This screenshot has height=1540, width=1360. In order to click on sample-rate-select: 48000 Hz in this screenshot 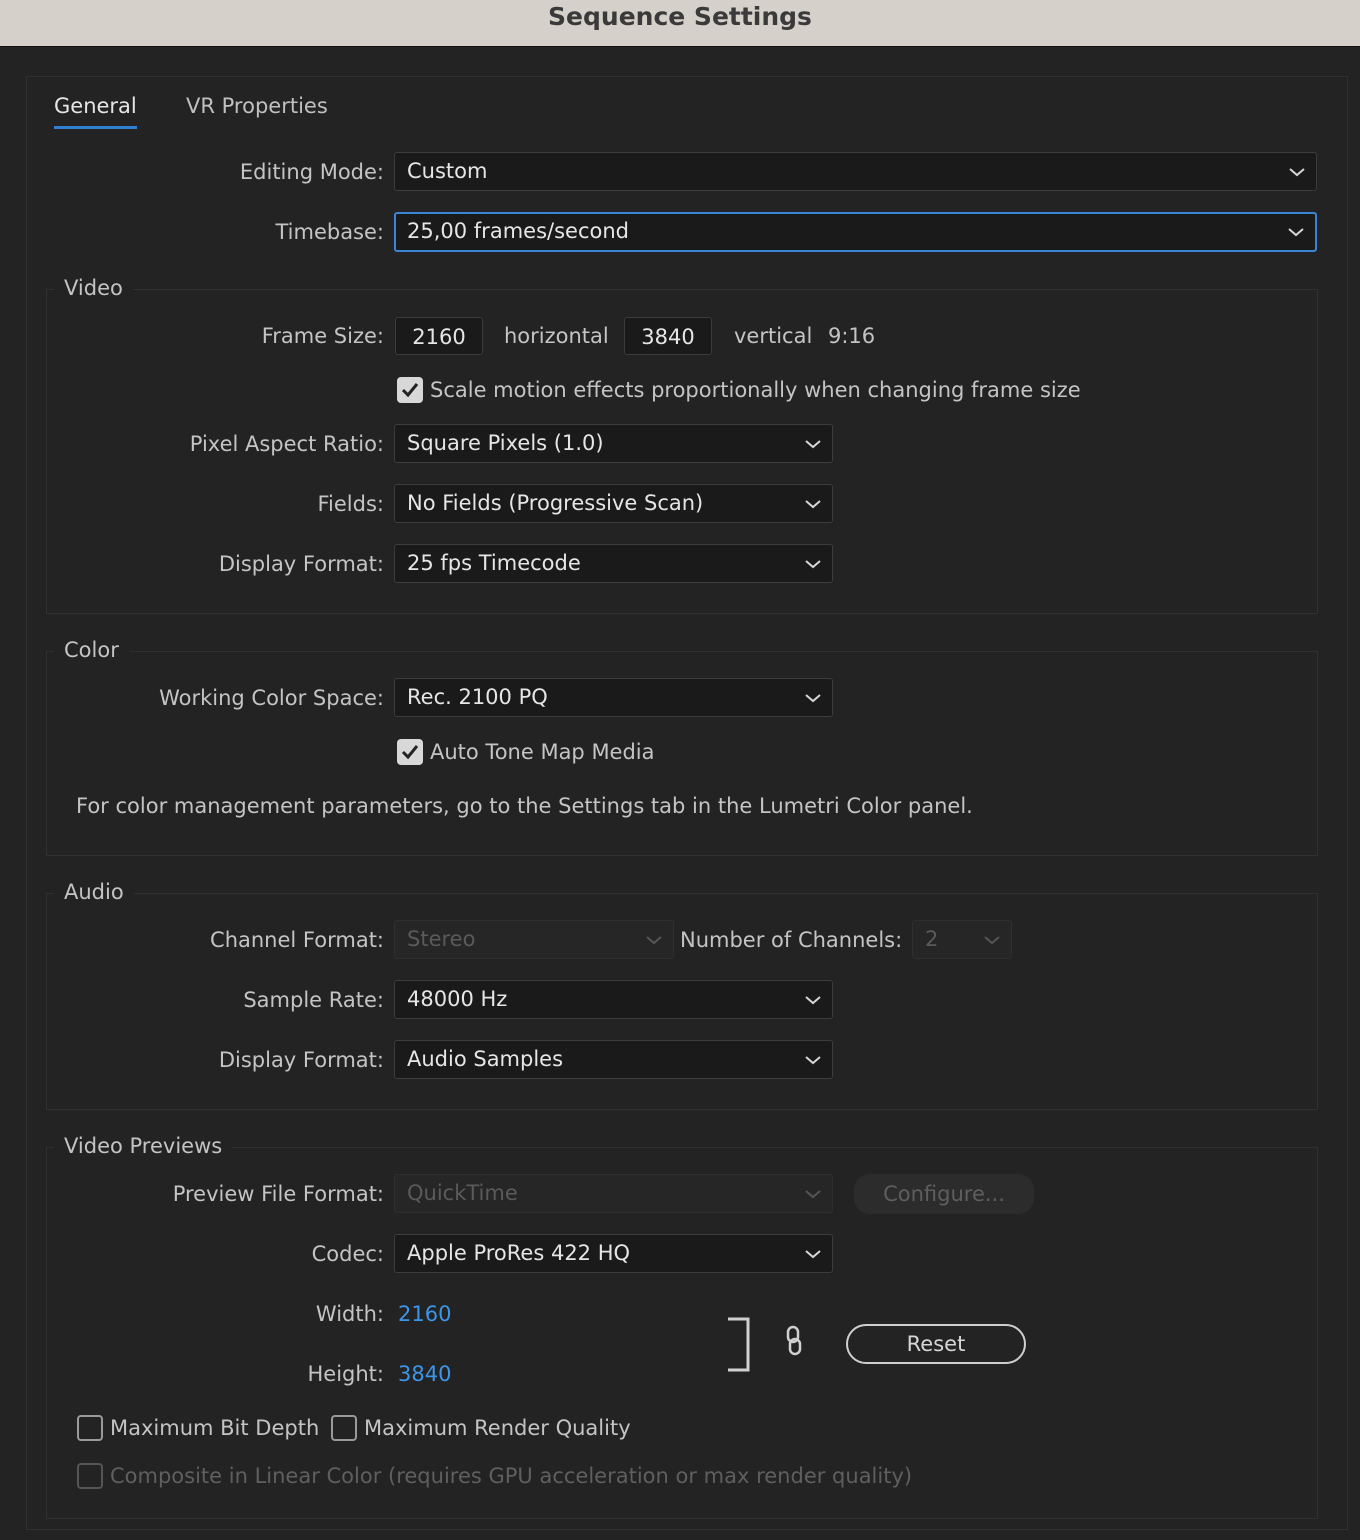, I will do `click(613, 999)`.